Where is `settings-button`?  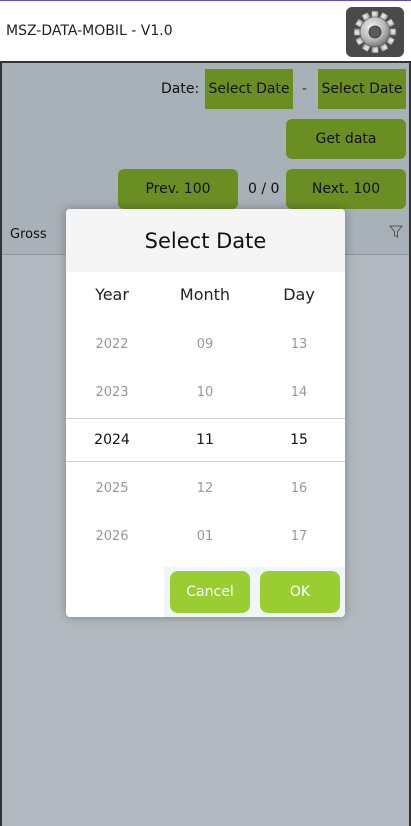
settings-button is located at coordinates (375, 32).